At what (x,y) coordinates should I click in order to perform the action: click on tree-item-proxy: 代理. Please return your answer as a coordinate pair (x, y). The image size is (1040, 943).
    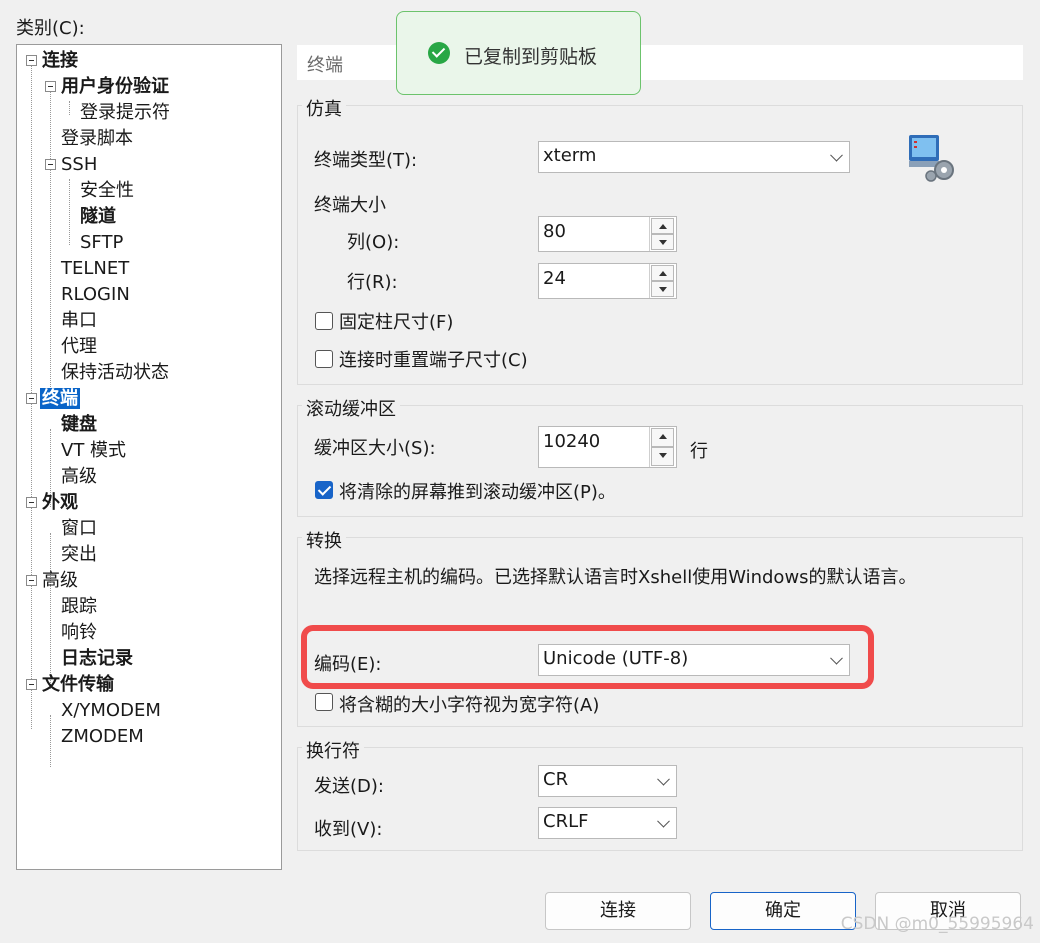
    Looking at the image, I should click on (79, 347).